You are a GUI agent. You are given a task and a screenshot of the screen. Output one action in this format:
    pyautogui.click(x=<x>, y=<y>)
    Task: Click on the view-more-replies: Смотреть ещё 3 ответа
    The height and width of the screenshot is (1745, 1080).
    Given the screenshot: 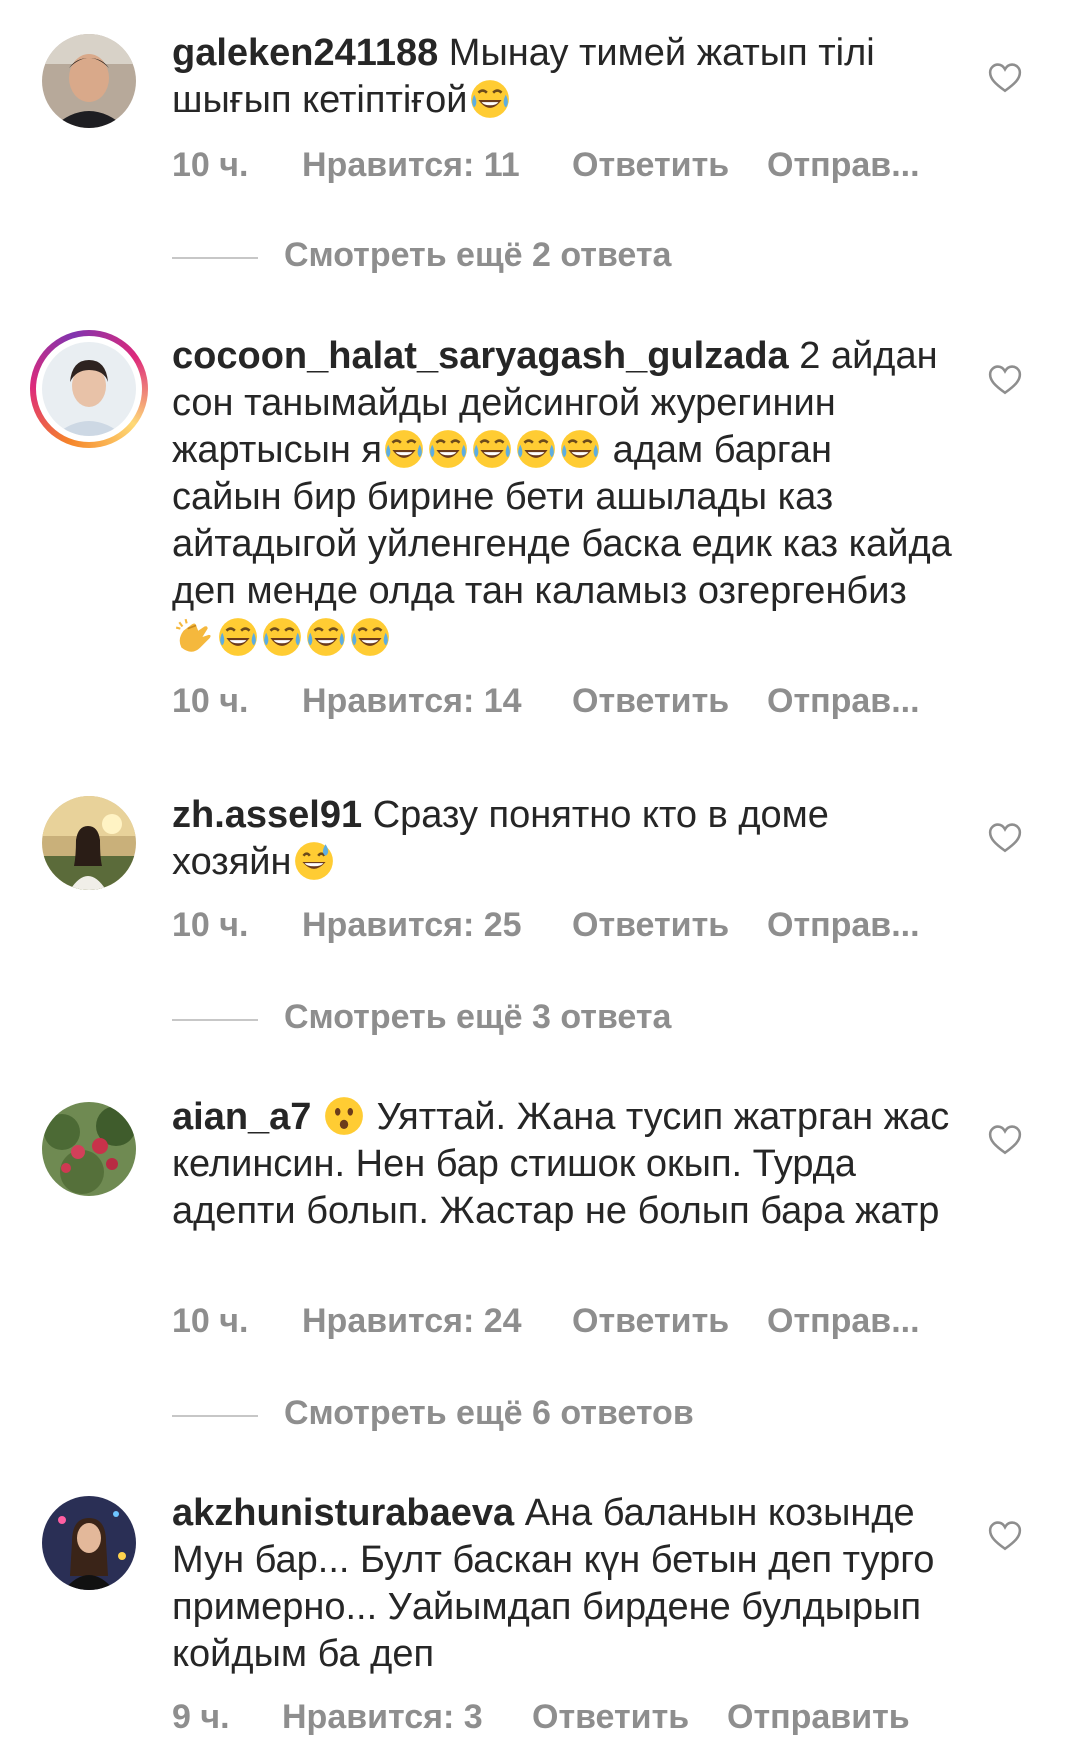 What is the action you would take?
    pyautogui.click(x=522, y=1018)
    